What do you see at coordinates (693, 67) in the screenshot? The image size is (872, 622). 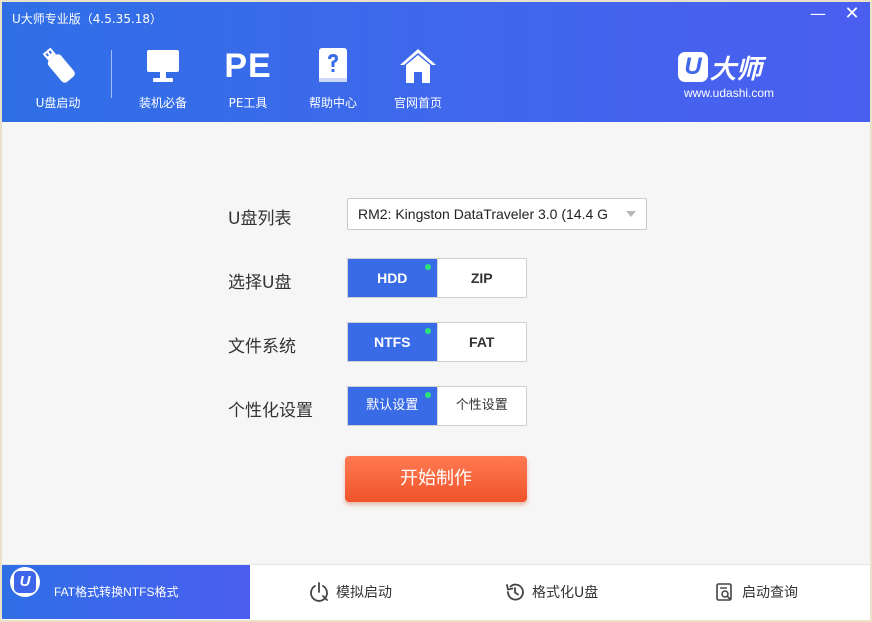 I see `logo-mark: U` at bounding box center [693, 67].